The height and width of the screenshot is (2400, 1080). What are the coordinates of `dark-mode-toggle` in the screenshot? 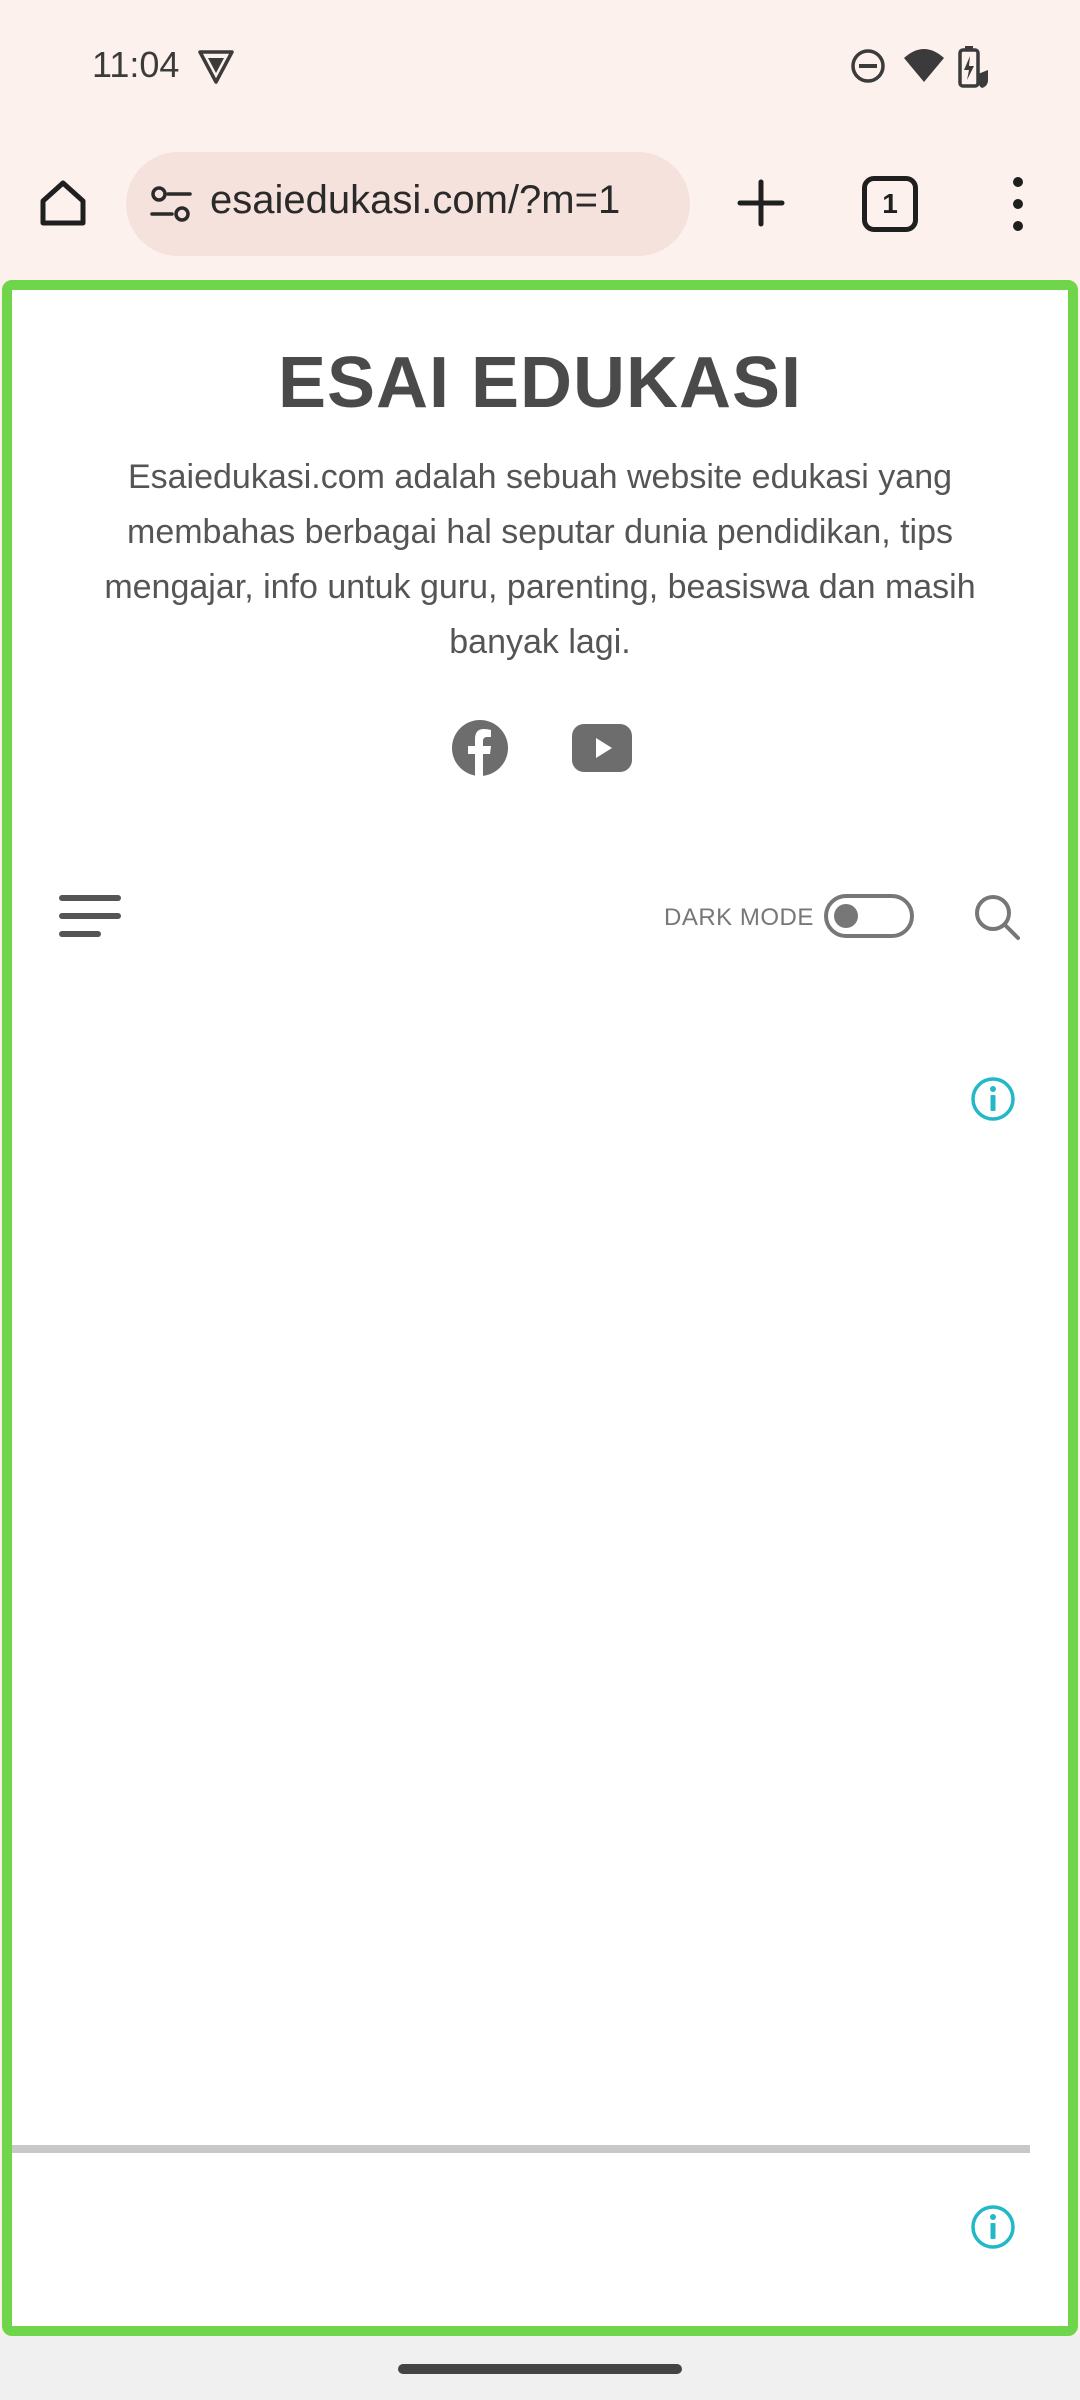 It's located at (869, 916).